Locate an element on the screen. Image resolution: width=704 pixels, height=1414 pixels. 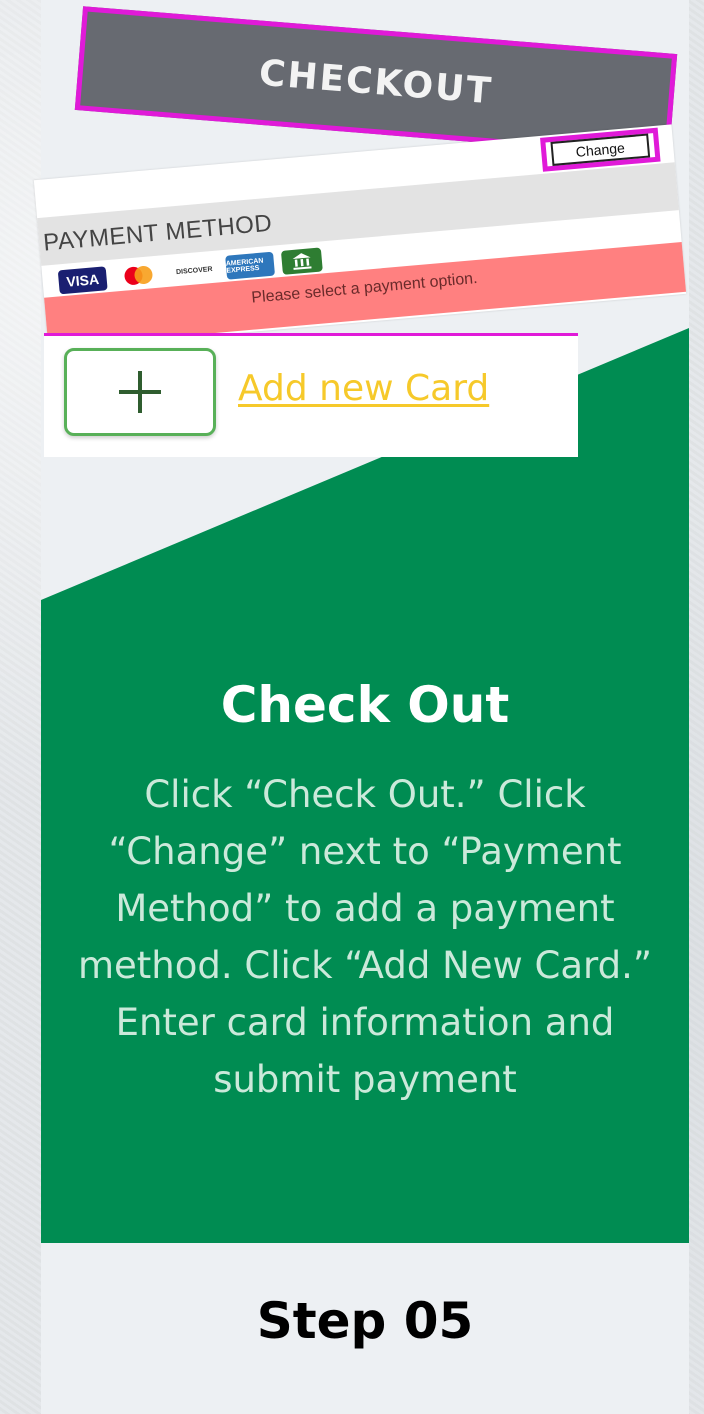
plus-icon is located at coordinates (140, 392).